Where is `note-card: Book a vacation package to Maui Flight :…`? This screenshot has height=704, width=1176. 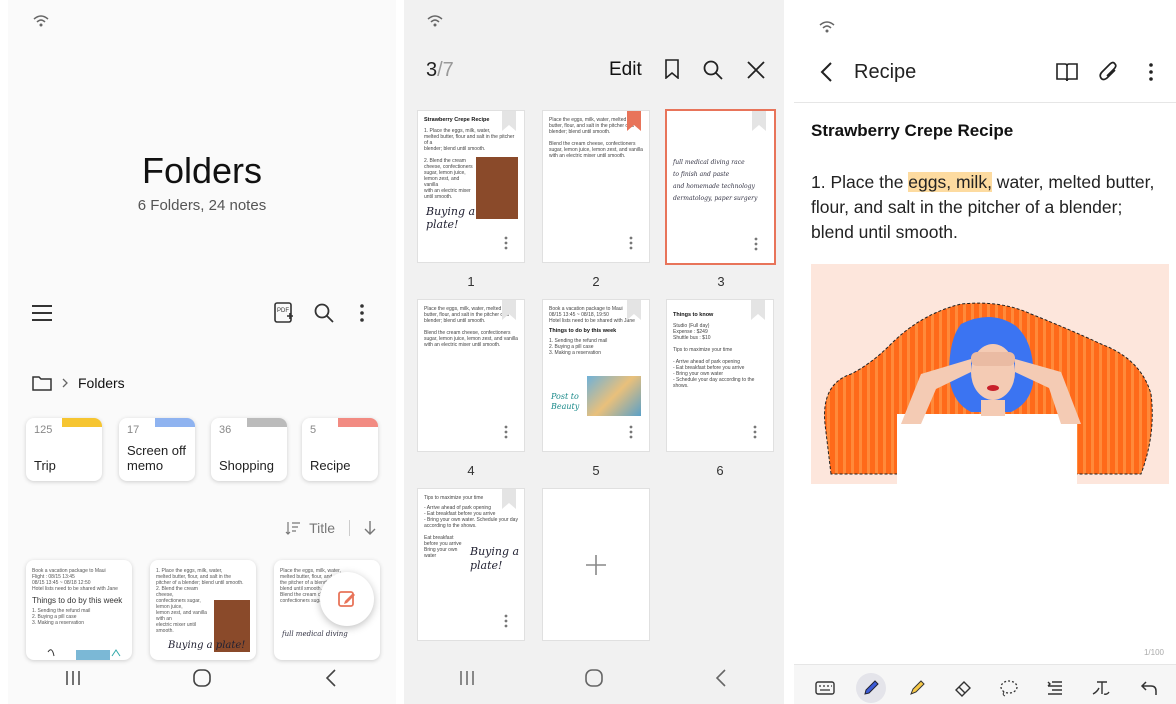
note-card: Book a vacation package to Maui Flight :… is located at coordinates (79, 610).